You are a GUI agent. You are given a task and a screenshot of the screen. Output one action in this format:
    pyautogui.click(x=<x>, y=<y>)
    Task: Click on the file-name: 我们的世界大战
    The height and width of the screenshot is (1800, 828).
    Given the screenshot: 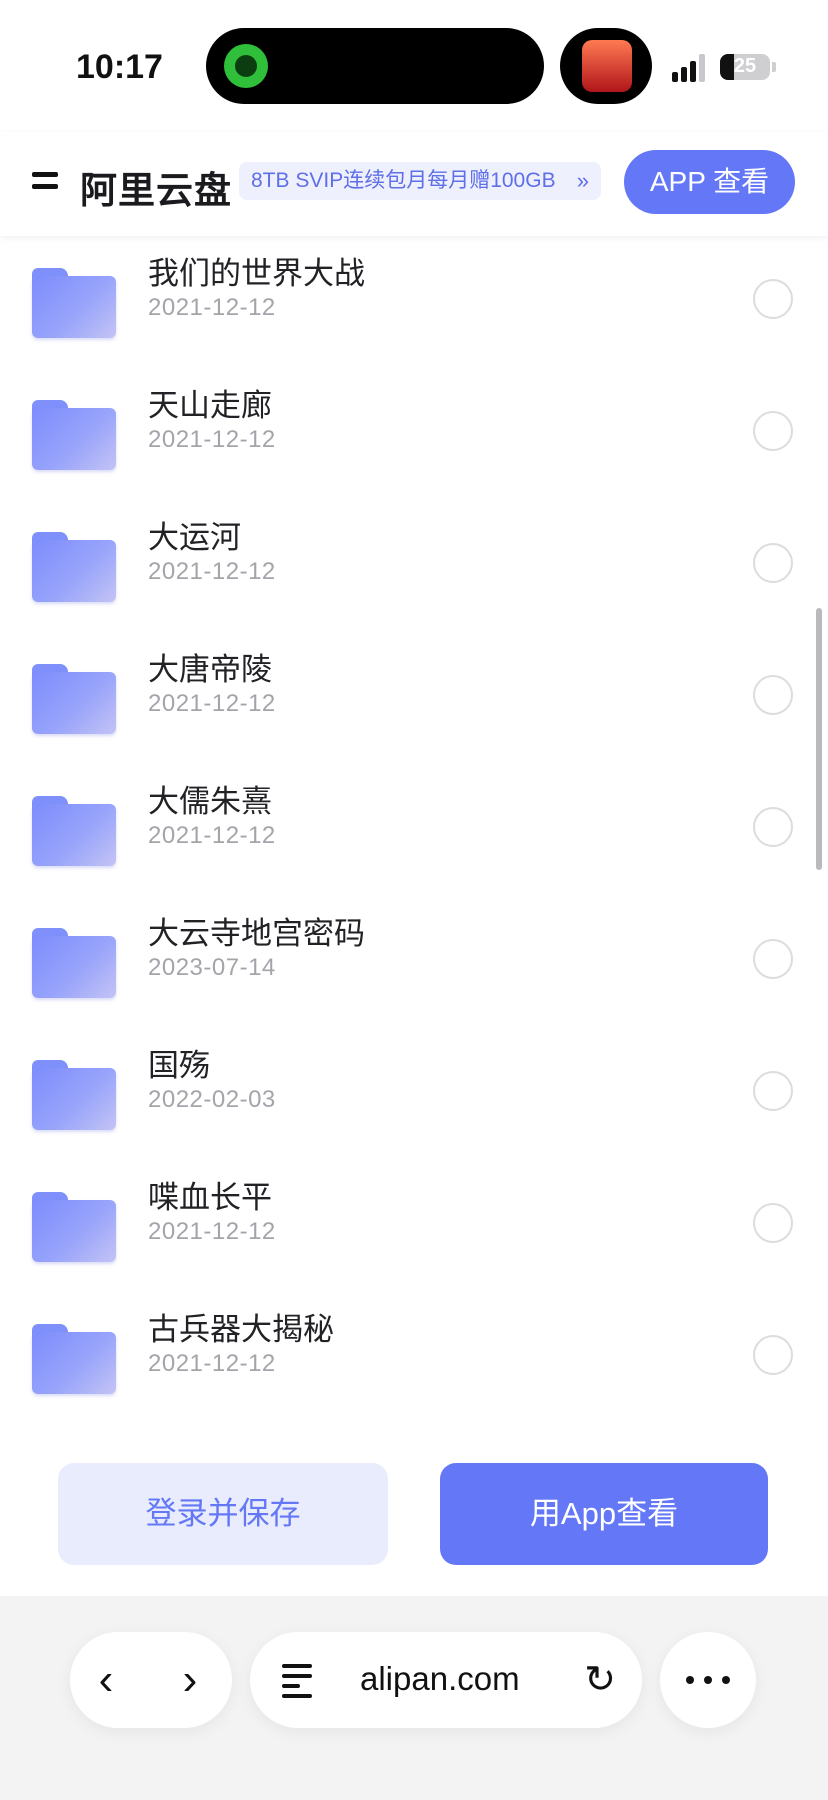 What is the action you would take?
    pyautogui.click(x=256, y=273)
    